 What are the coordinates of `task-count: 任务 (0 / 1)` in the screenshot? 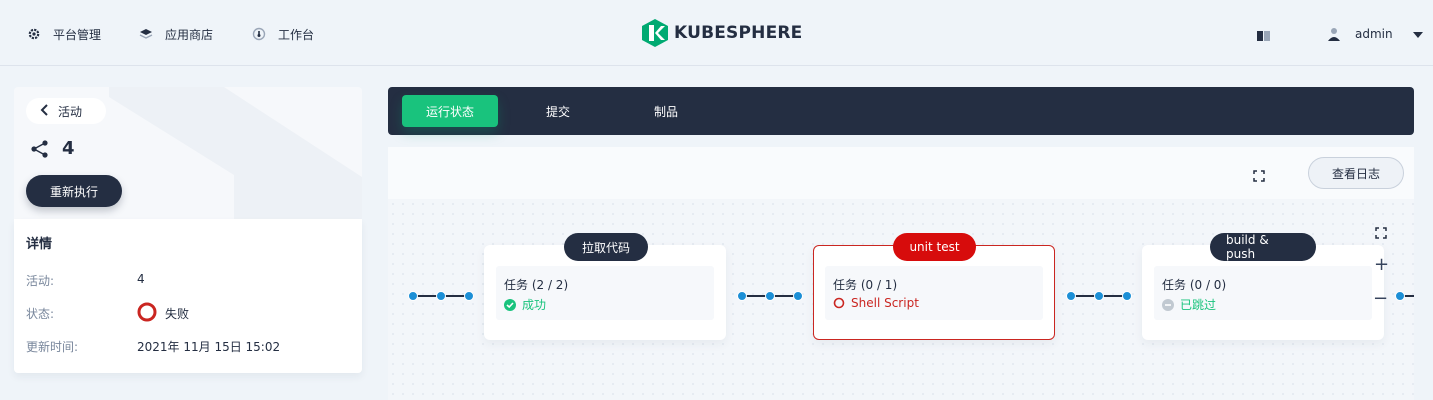 It's located at (865, 285).